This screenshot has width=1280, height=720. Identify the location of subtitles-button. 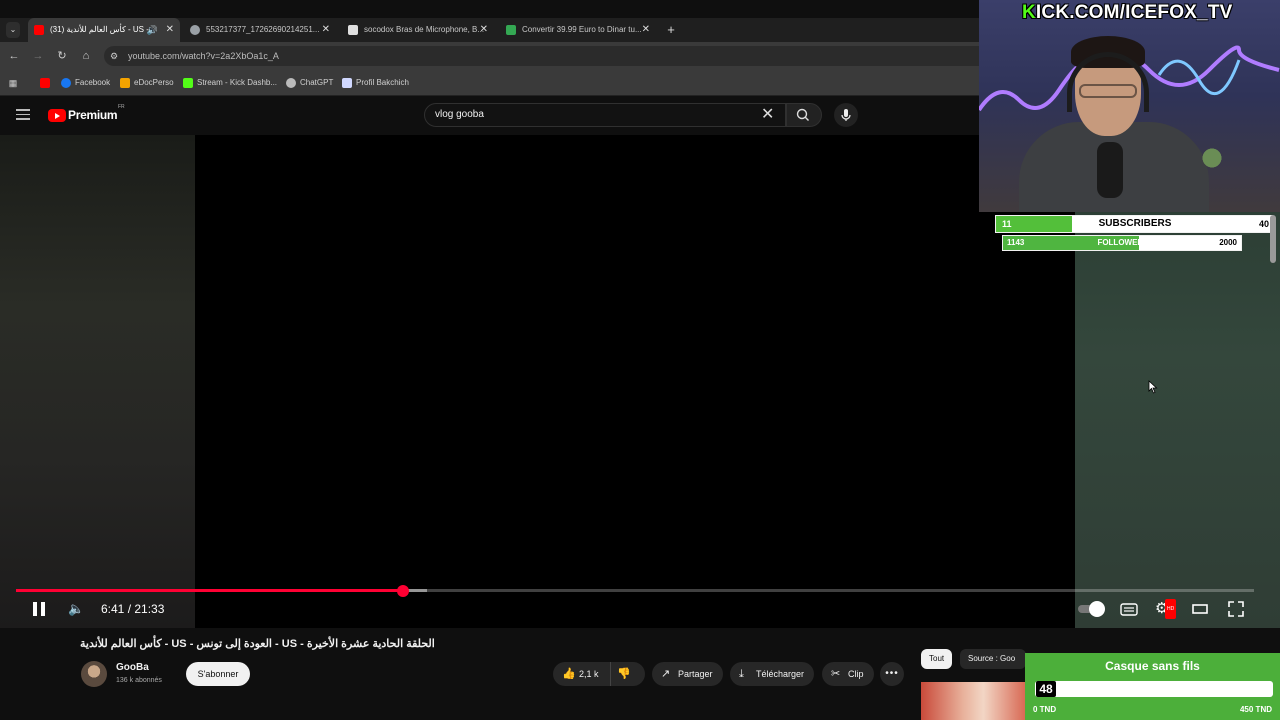
(1129, 609).